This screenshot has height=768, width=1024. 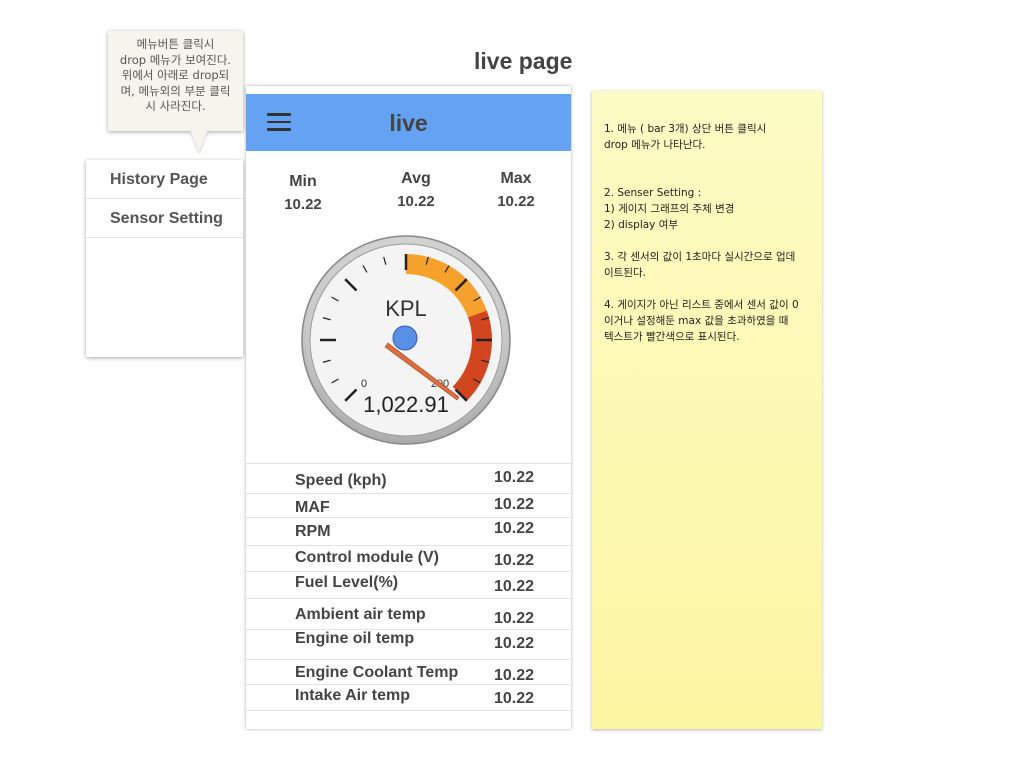 I want to click on stat-avg-value: 10.22, so click(x=416, y=201).